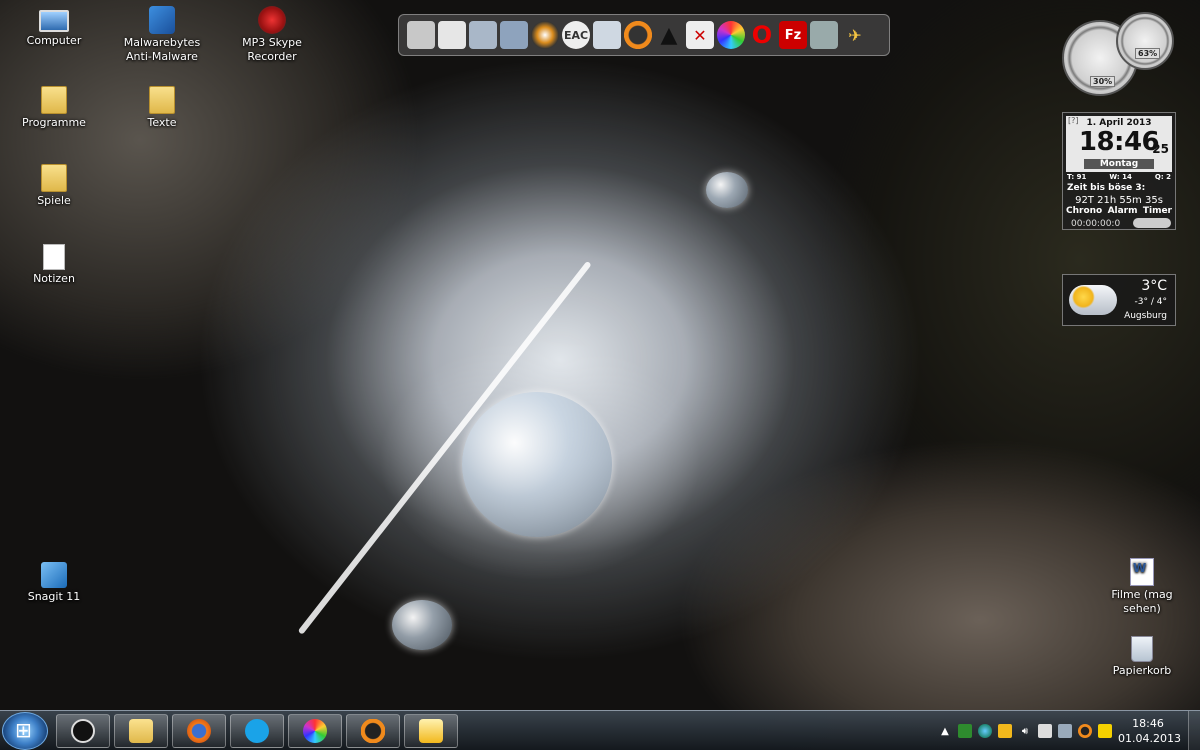  Describe the element at coordinates (700, 35) in the screenshot. I see `x-tool-icon: ✕` at that location.